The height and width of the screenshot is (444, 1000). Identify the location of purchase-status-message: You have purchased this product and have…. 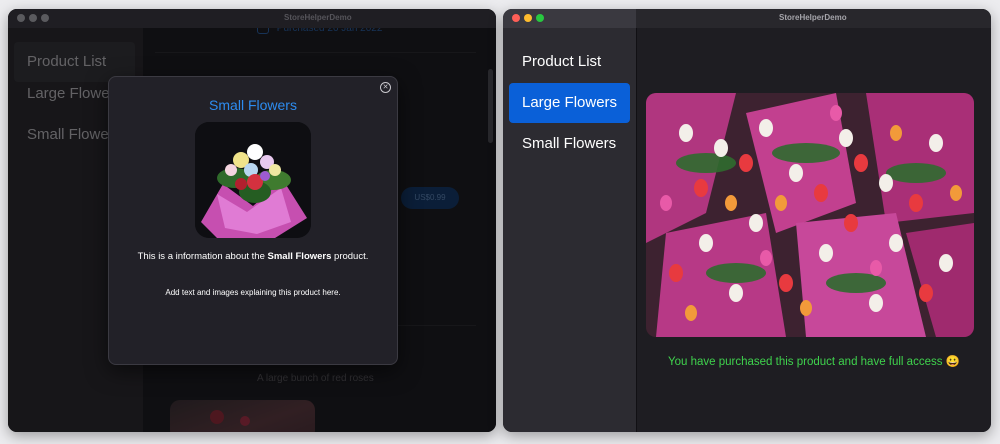
(814, 362).